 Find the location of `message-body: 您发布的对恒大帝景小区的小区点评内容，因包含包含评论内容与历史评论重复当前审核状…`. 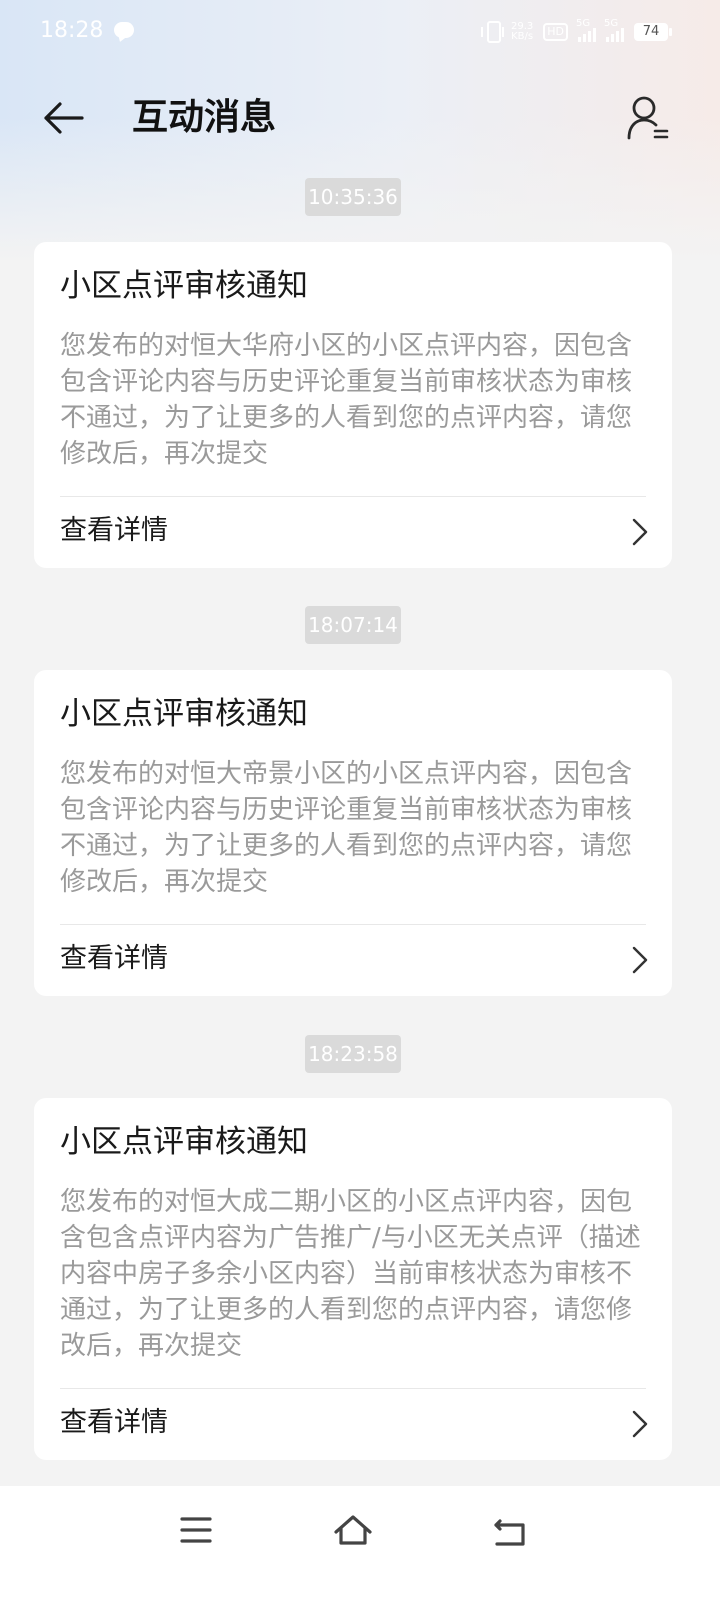

message-body: 您发布的对恒大帝景小区的小区点评内容，因包含包含评论内容与历史评论重复当前审核状… is located at coordinates (346, 828).